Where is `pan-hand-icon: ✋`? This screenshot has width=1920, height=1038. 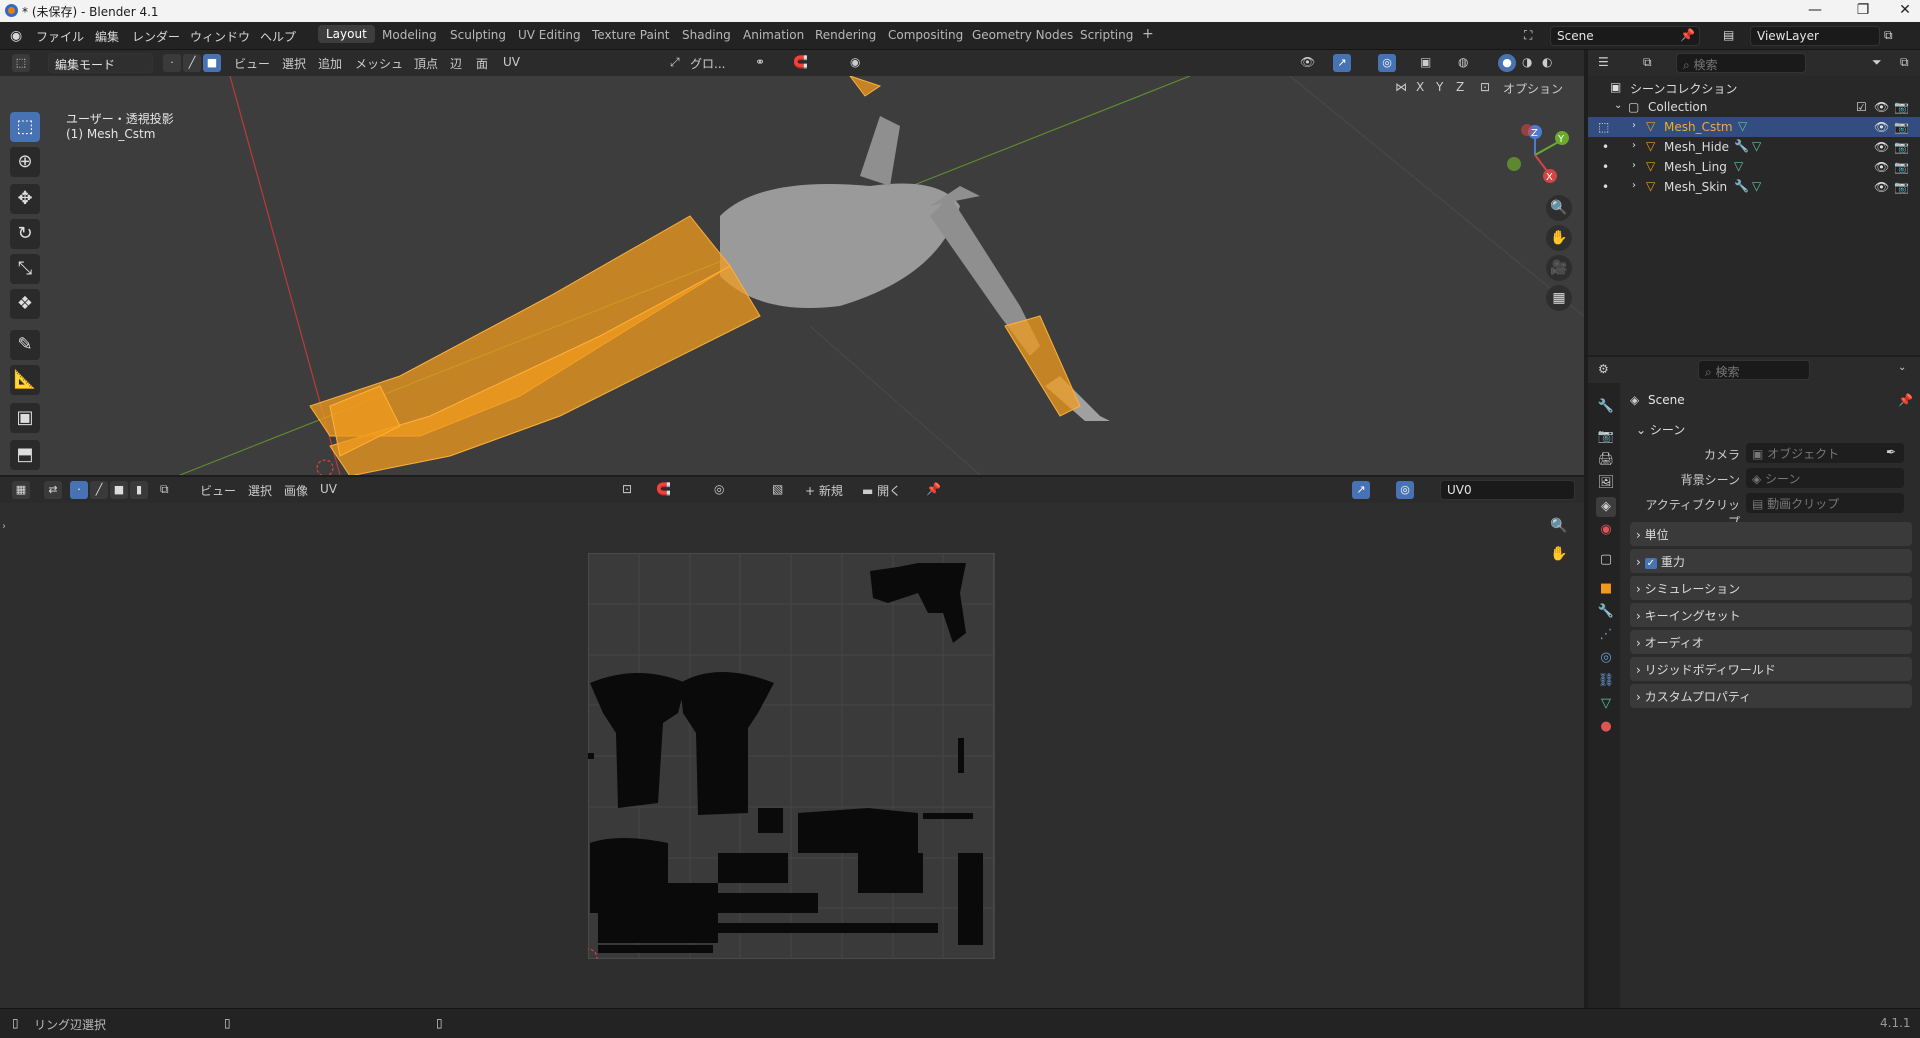 pan-hand-icon: ✋ is located at coordinates (1559, 238).